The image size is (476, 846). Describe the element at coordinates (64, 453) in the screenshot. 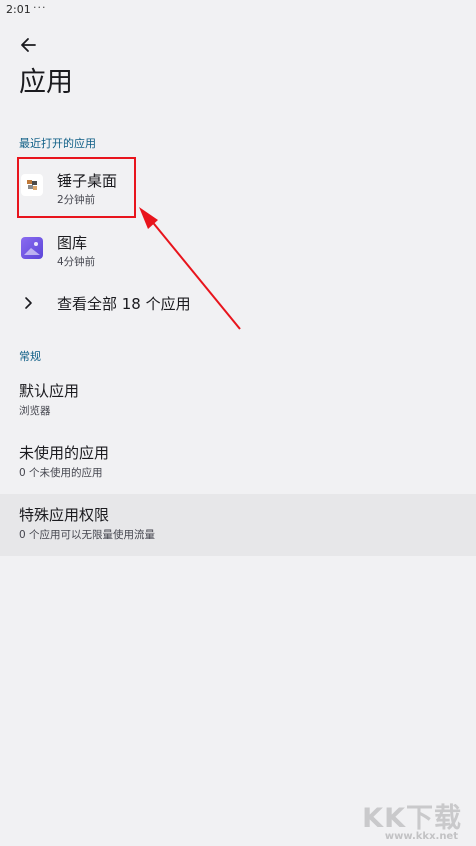

I see `pref-title: 未使用的应用` at that location.